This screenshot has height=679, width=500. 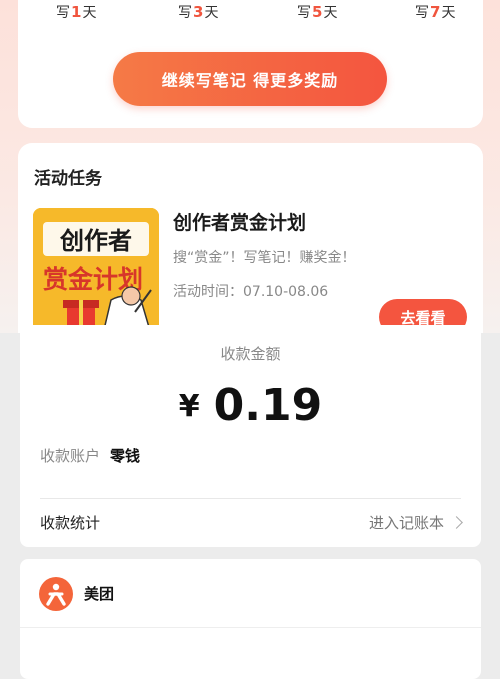 I want to click on ledger-link-label: 进入记账本, so click(x=406, y=523).